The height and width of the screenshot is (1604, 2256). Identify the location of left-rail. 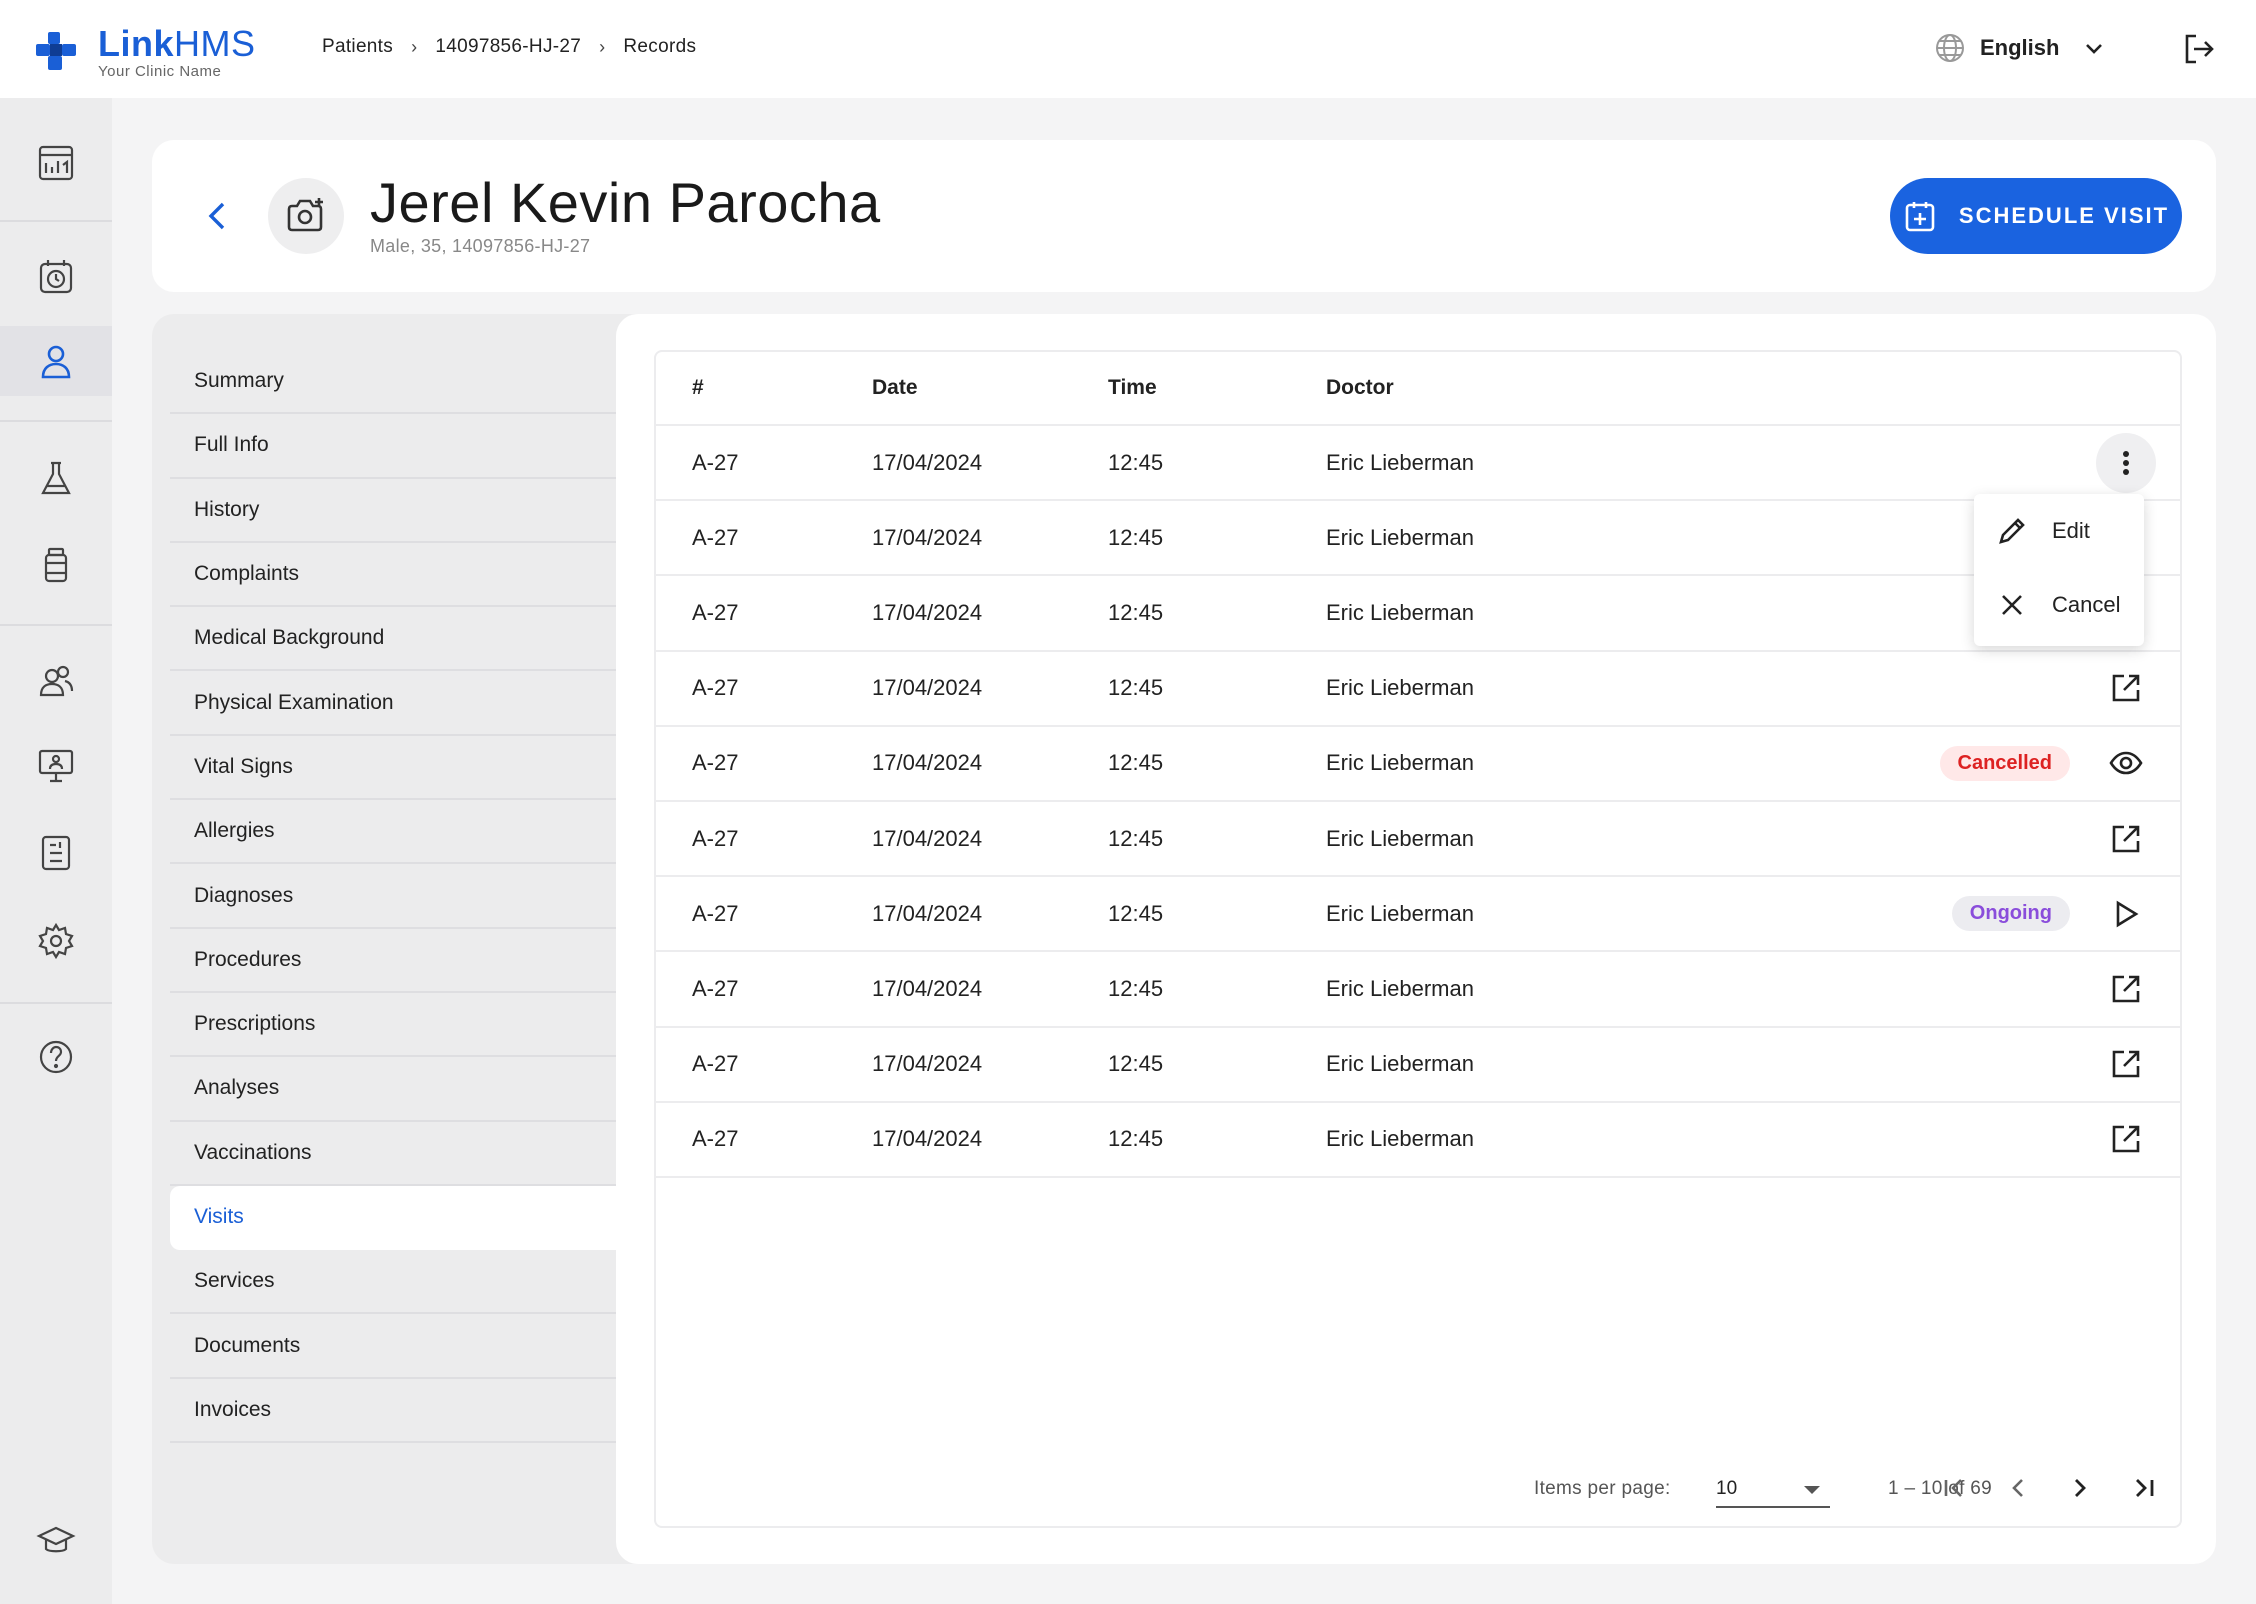
(56, 851).